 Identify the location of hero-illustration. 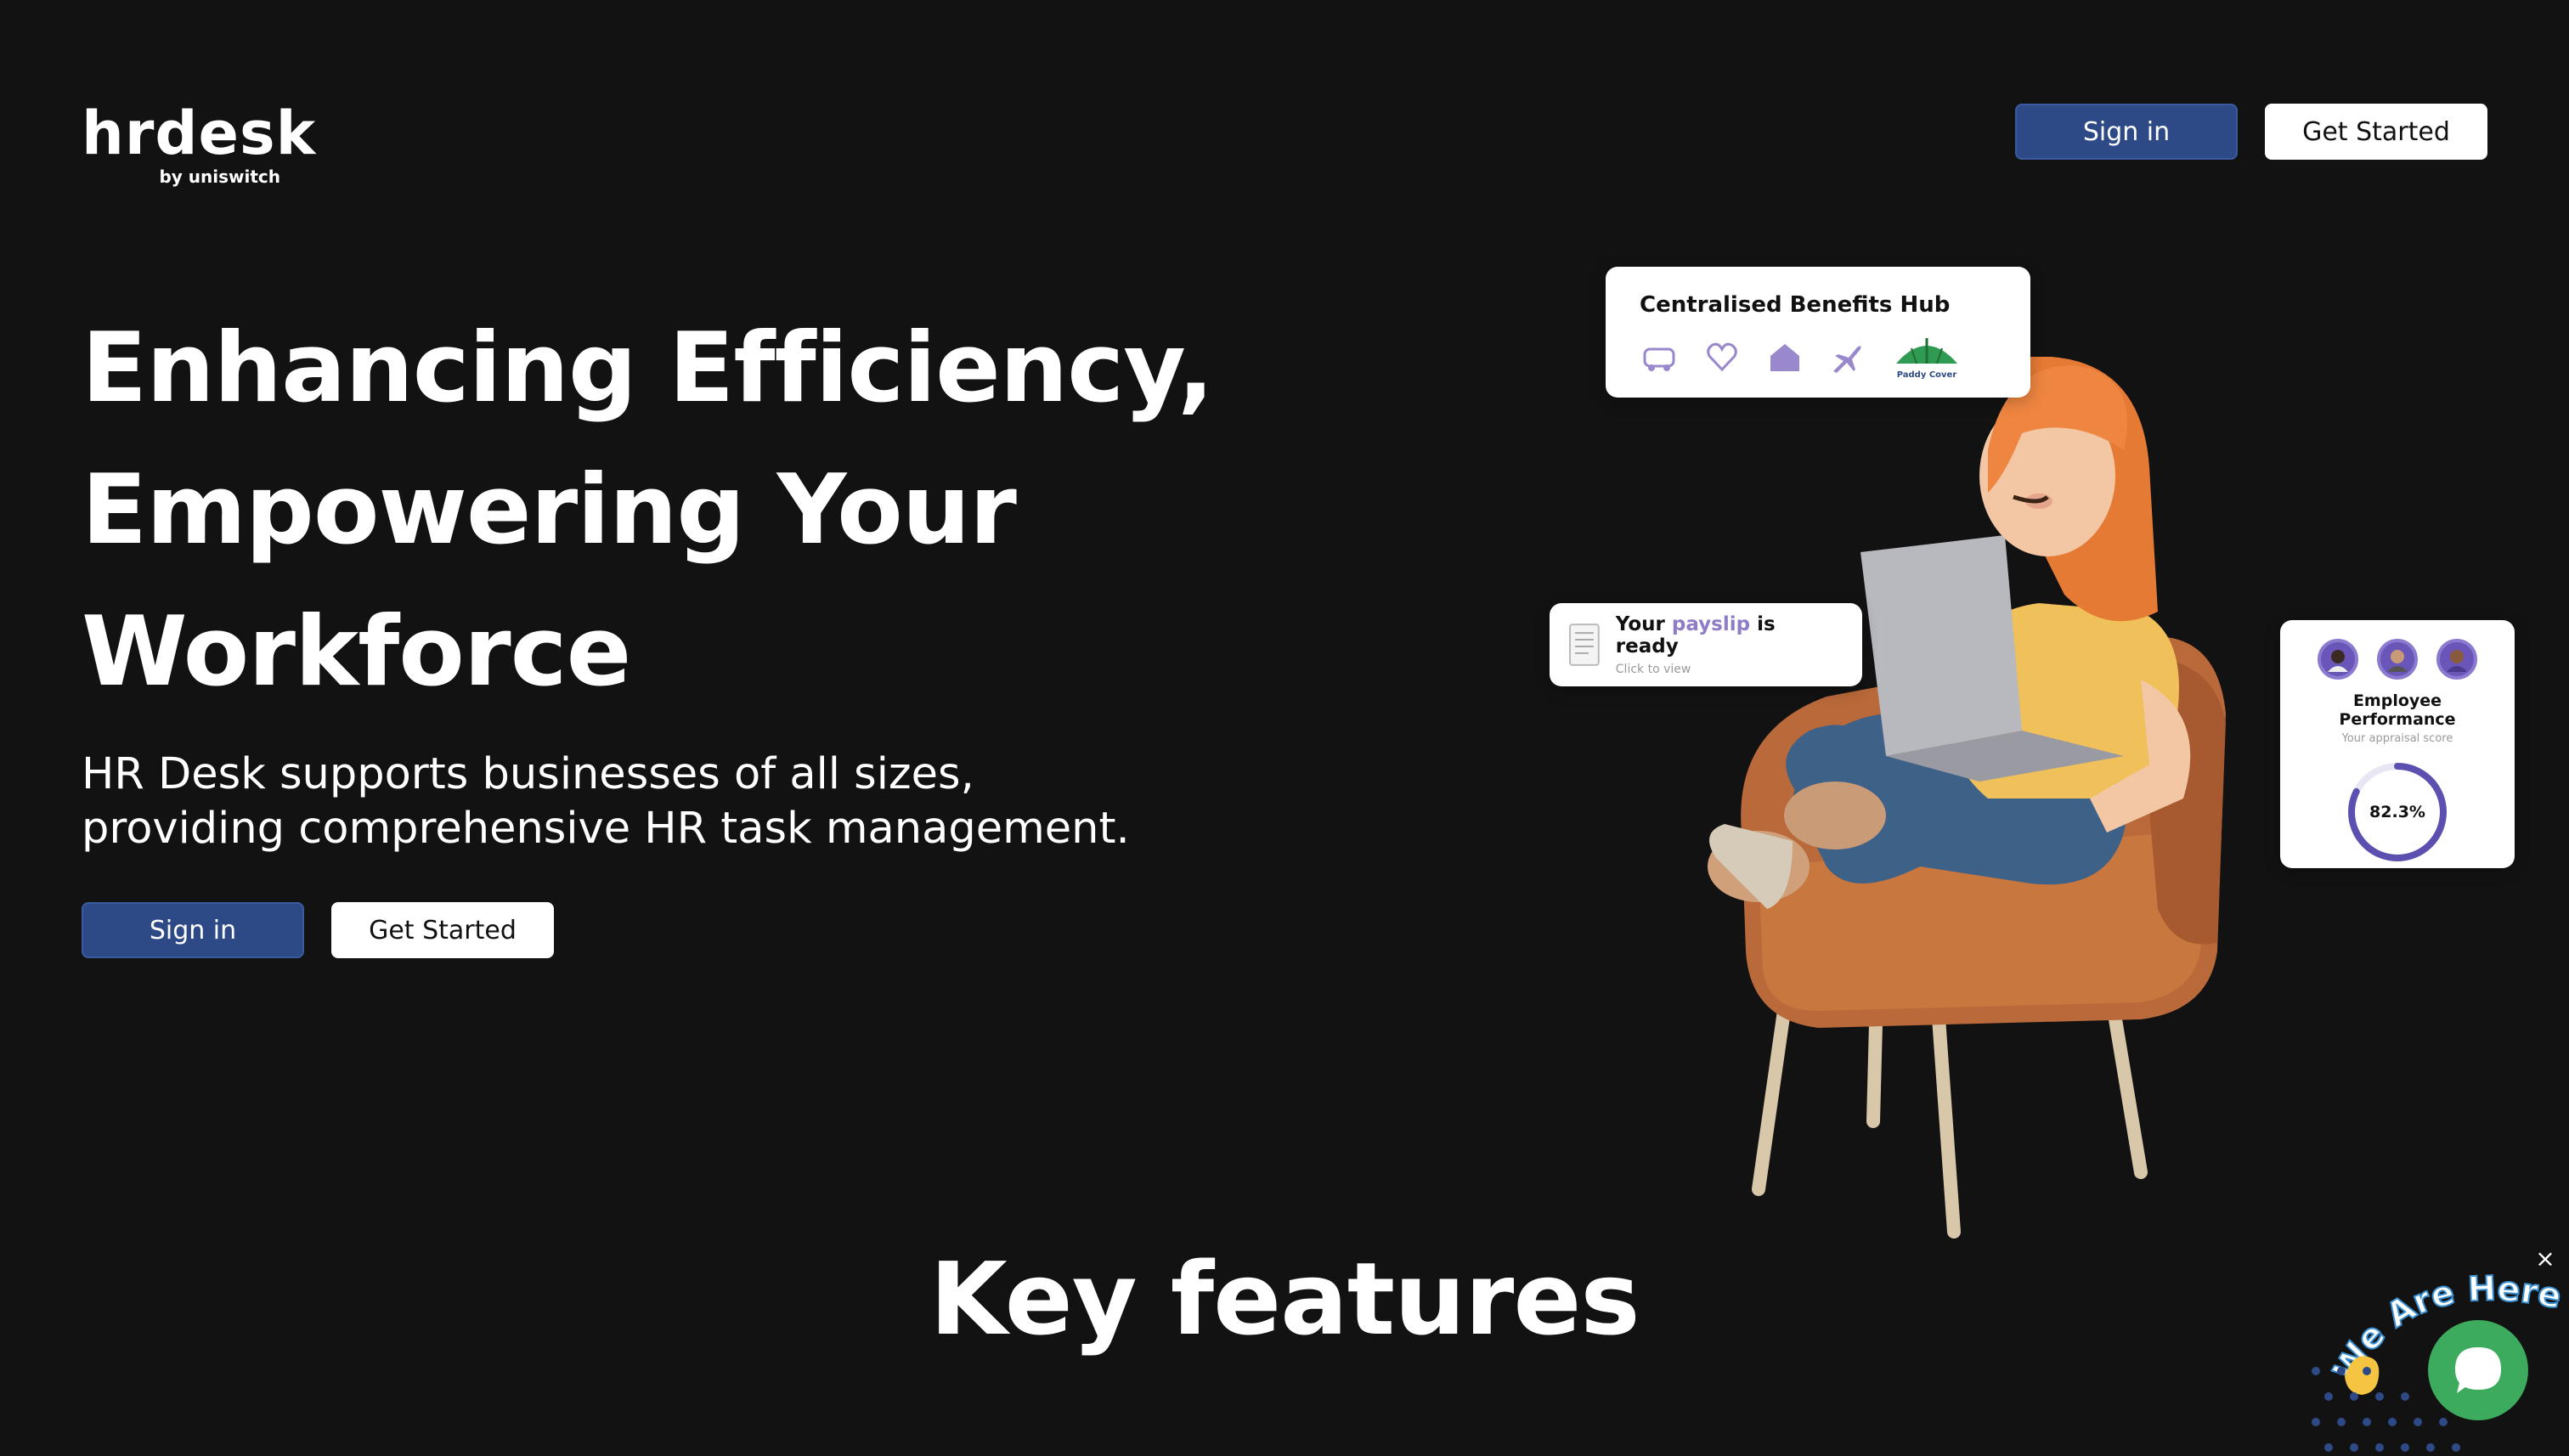
(1967, 798).